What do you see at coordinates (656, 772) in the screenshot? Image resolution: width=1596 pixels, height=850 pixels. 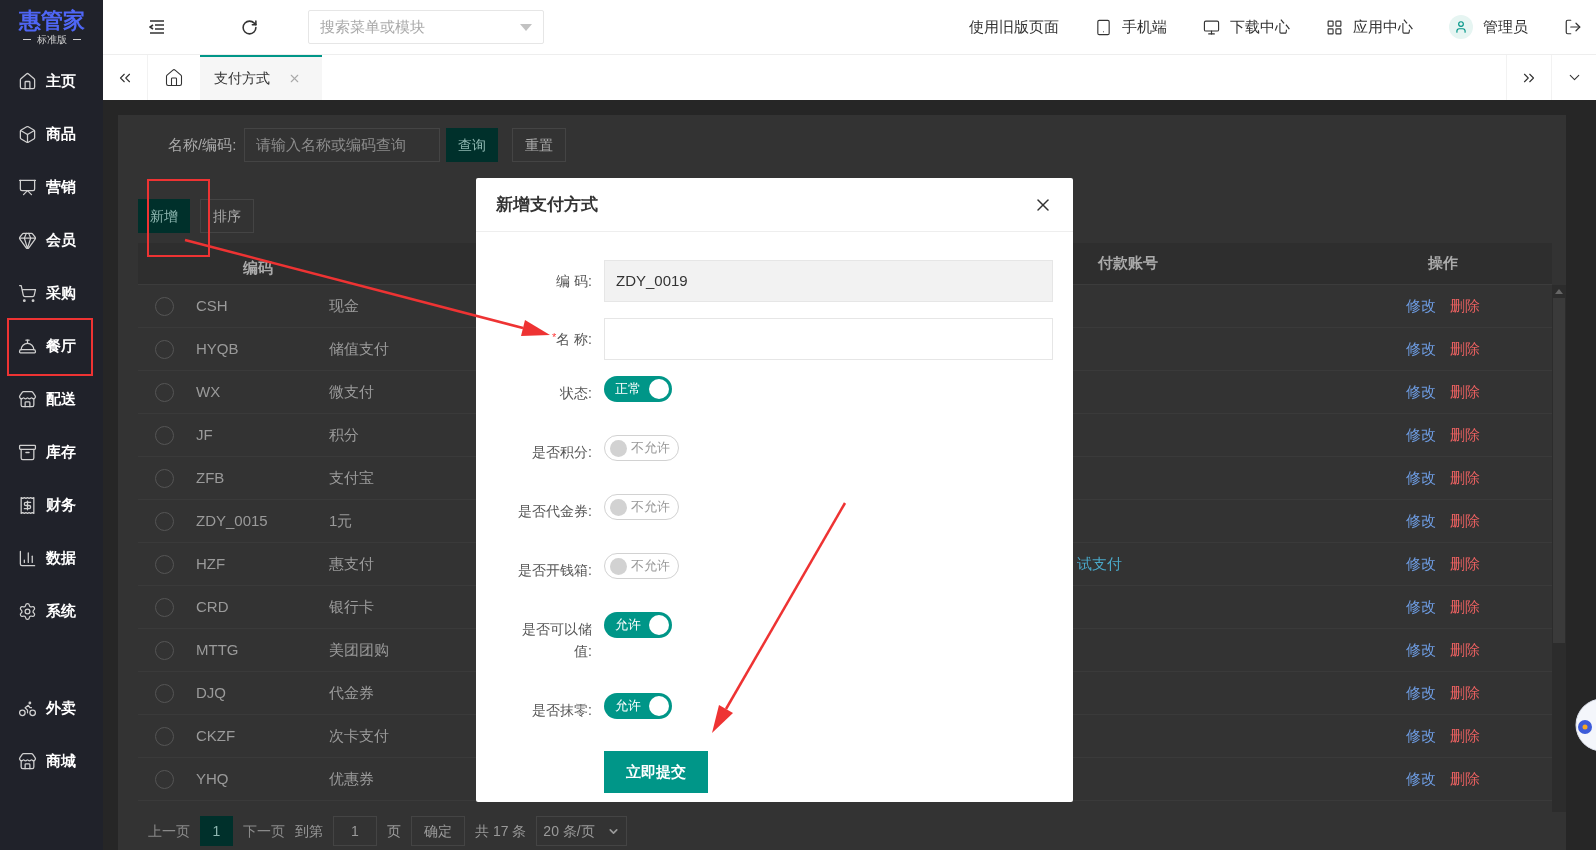 I see `submit-button: 立即提交` at bounding box center [656, 772].